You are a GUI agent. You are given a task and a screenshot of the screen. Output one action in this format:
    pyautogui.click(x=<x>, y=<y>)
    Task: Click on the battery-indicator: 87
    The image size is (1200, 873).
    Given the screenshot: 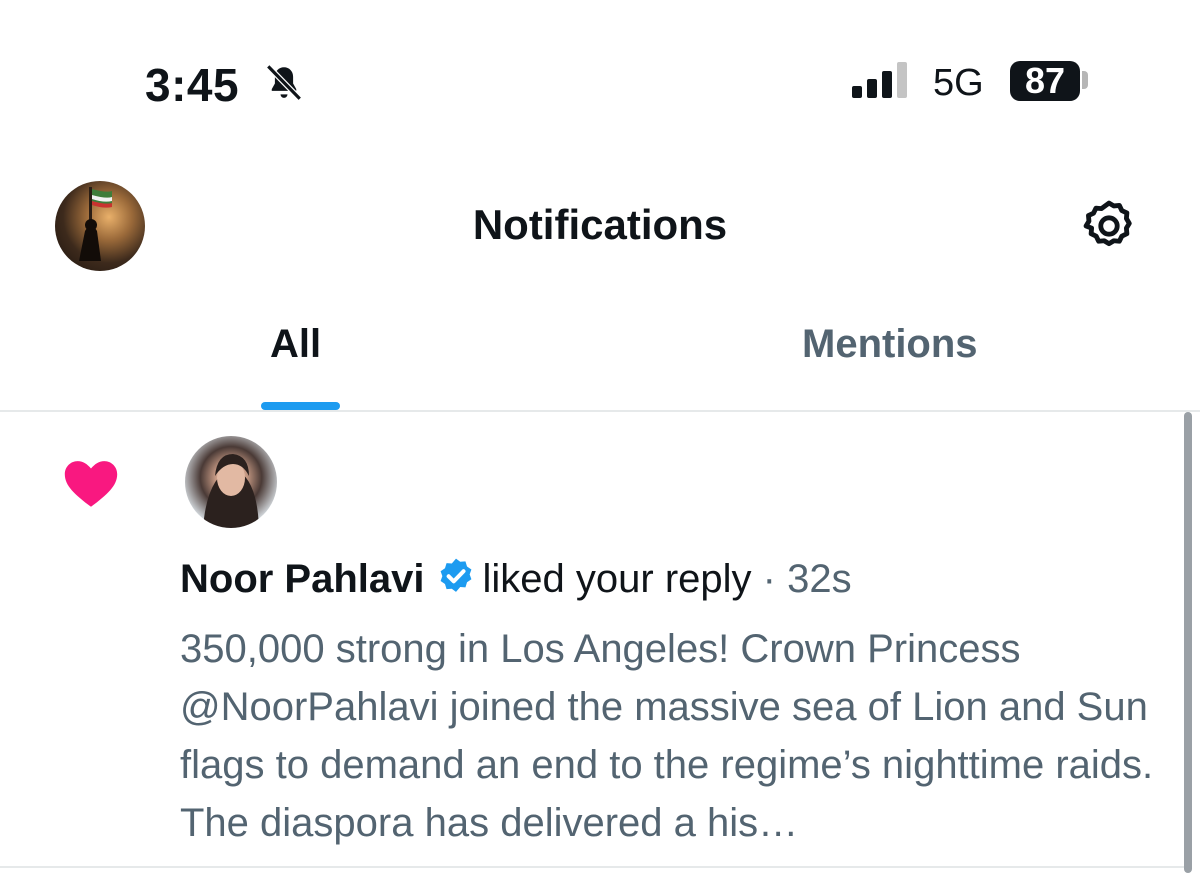 What is the action you would take?
    pyautogui.click(x=1045, y=81)
    